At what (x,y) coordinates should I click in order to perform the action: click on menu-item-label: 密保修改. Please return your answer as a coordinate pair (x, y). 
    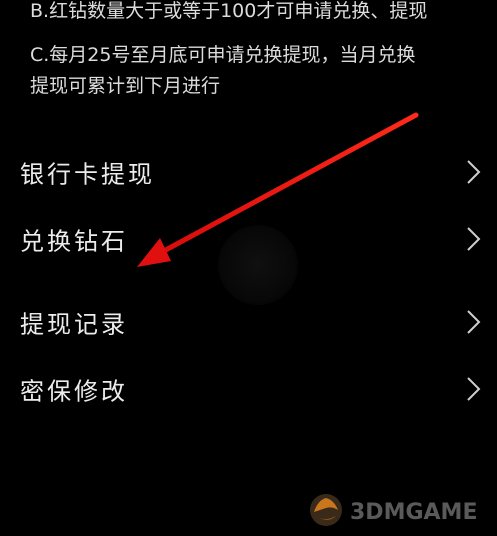
    Looking at the image, I should click on (74, 391).